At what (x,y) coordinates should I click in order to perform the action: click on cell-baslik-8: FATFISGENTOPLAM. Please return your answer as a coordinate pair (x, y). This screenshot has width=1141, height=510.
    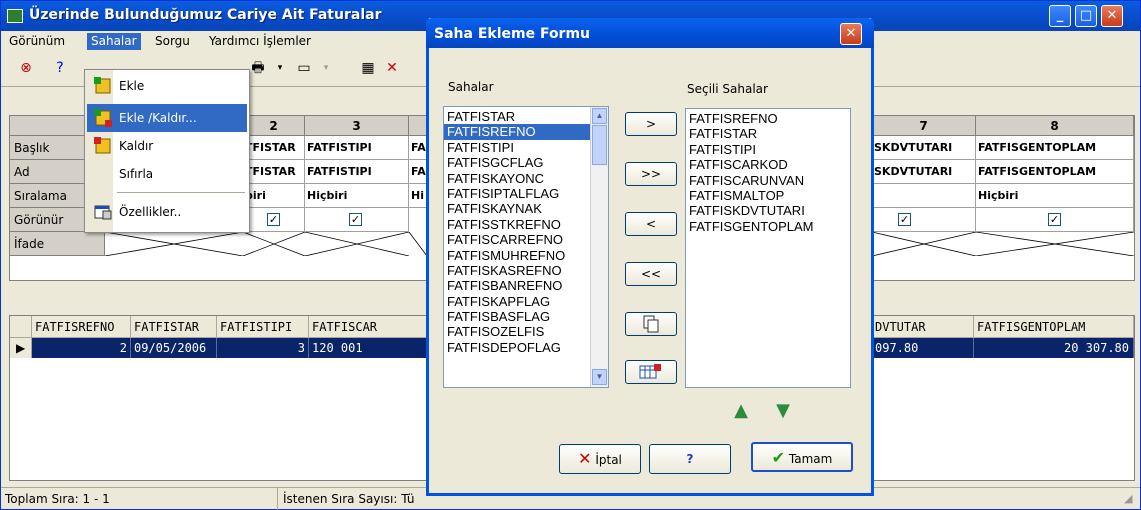
    Looking at the image, I should click on (1055, 148).